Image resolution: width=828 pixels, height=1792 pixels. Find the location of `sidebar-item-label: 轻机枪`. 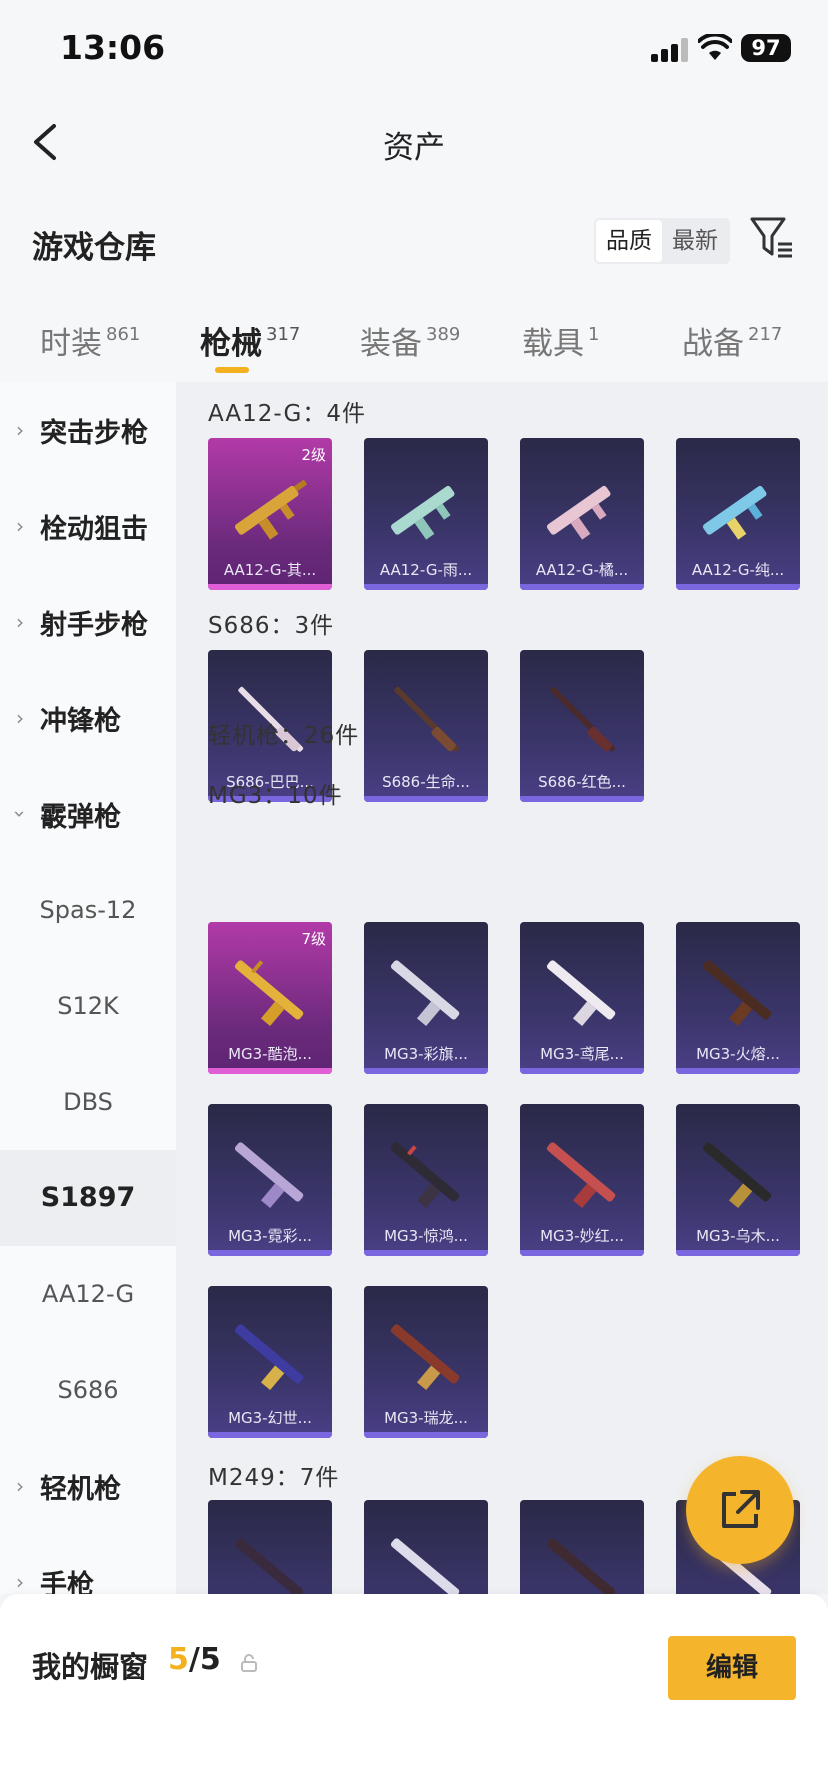

sidebar-item-label: 轻机枪 is located at coordinates (80, 1489).